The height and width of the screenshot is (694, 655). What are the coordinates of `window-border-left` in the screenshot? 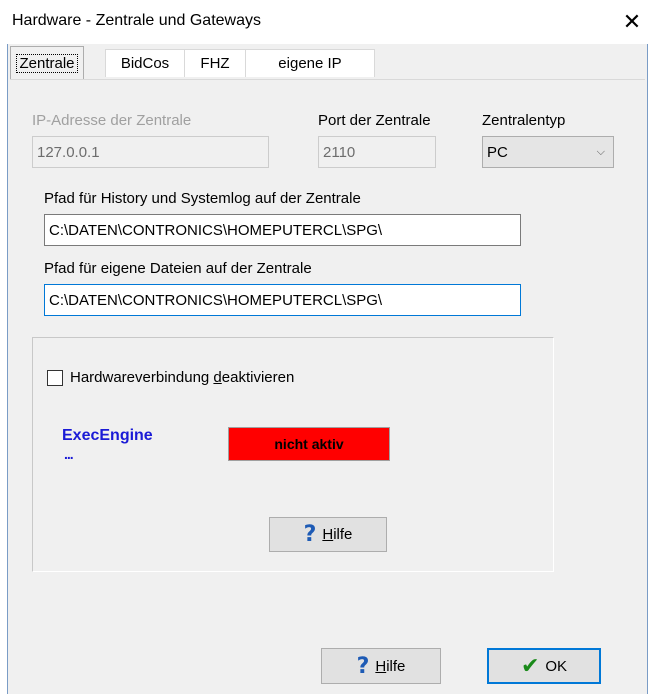 It's located at (4, 369).